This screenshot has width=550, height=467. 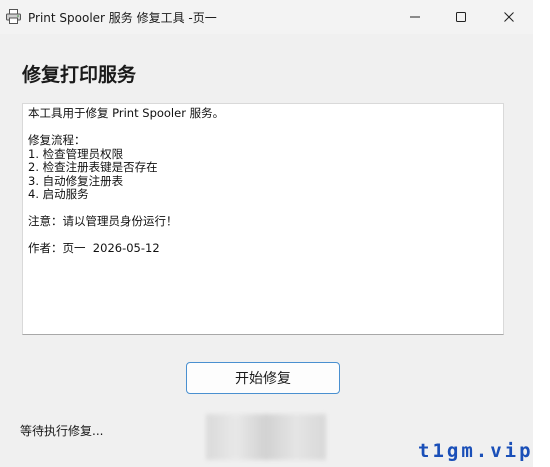 What do you see at coordinates (263, 378) in the screenshot?
I see `start-repair-button: 开始修复` at bounding box center [263, 378].